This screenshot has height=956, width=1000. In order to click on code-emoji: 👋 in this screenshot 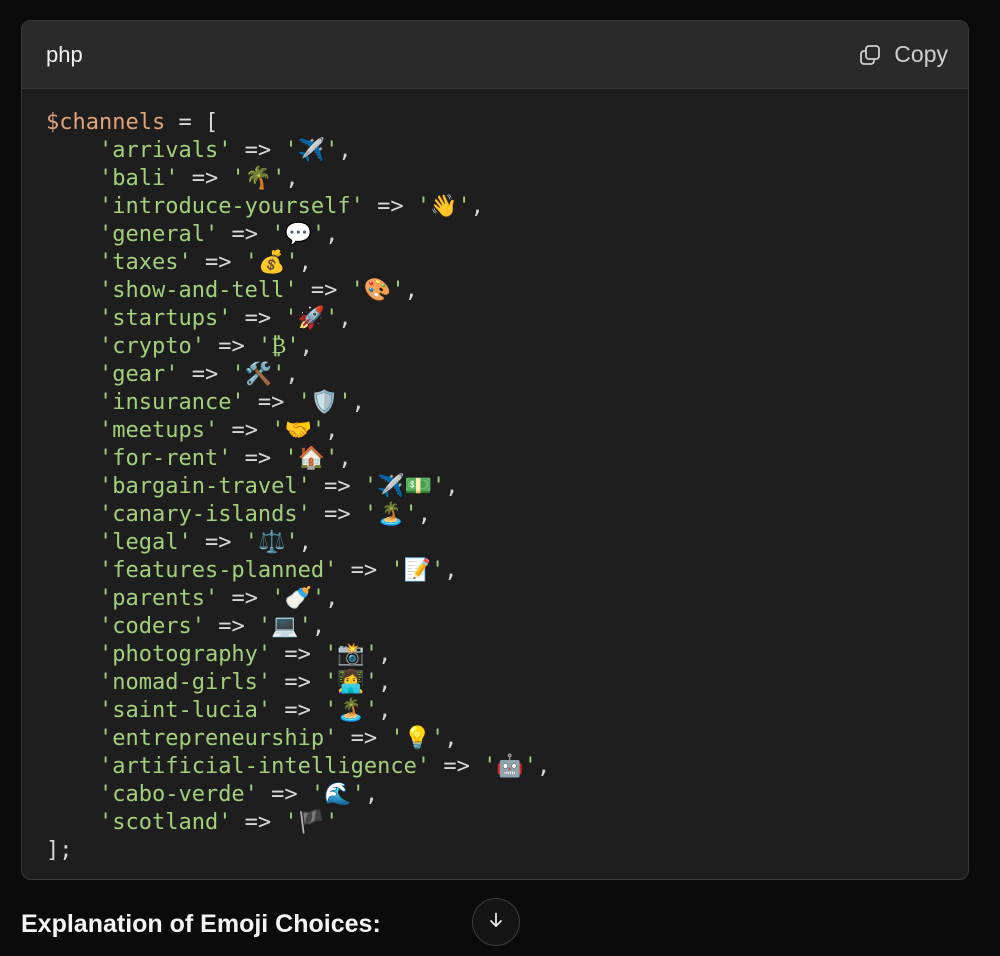, I will do `click(444, 206)`.